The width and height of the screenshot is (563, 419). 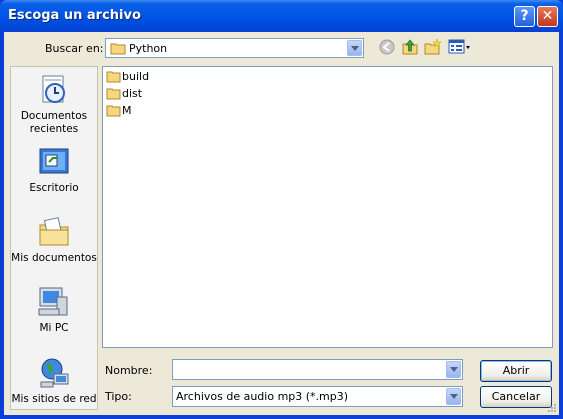 I want to click on place-desktop: Escritorio, so click(x=54, y=170).